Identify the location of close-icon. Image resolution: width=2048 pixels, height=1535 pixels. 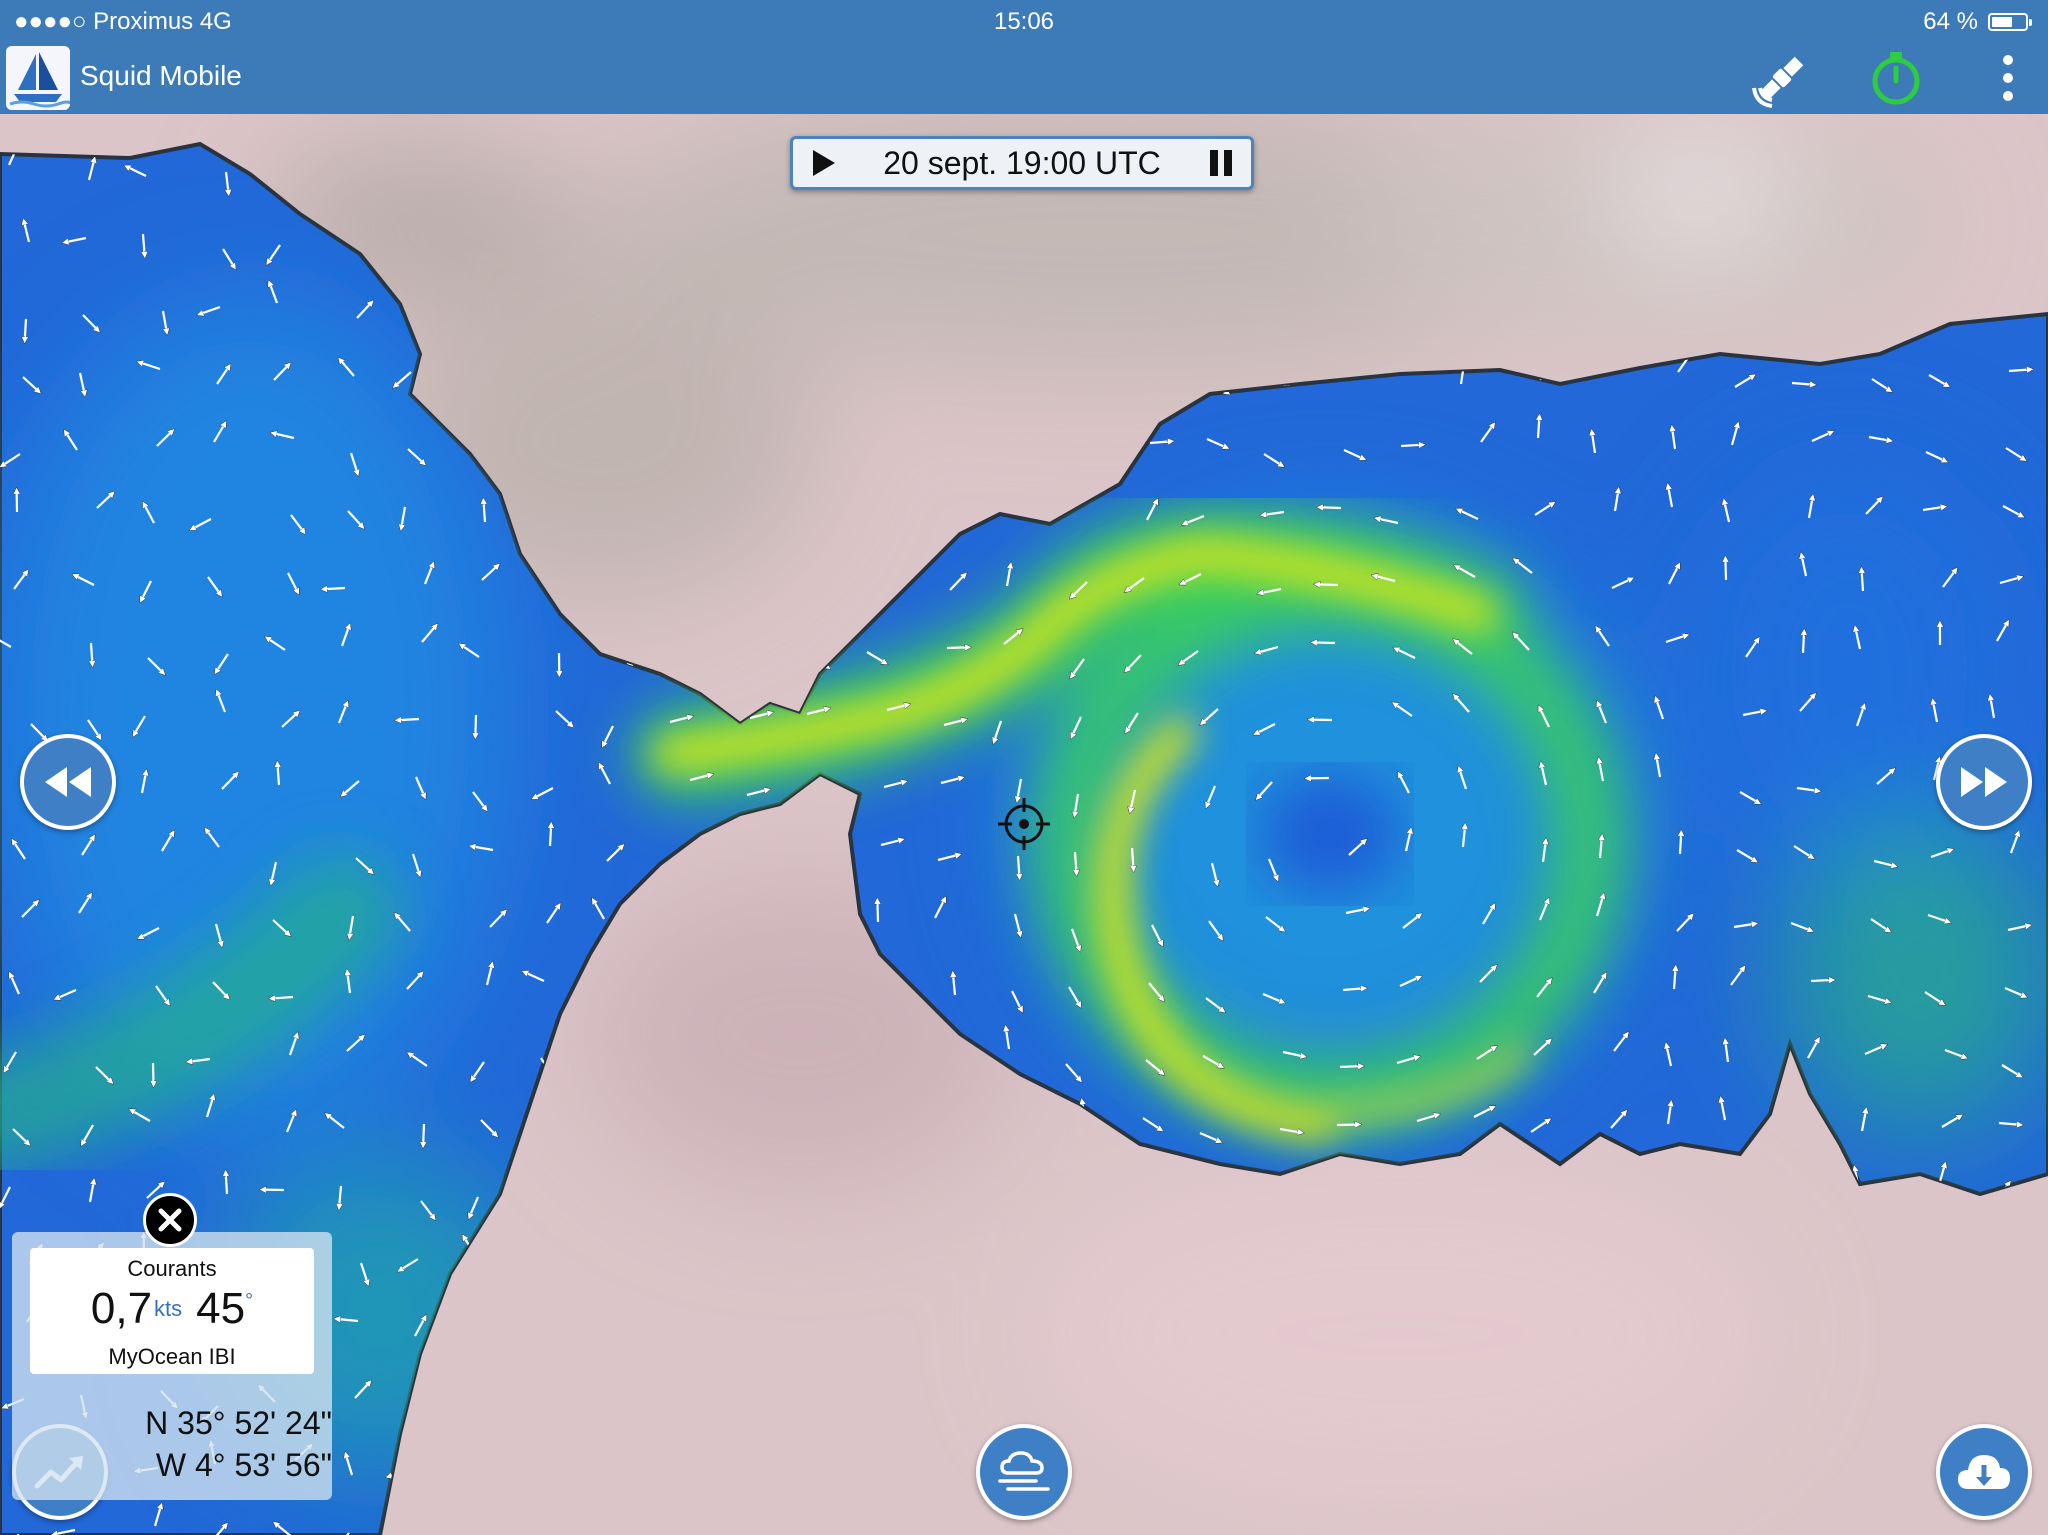
(170, 1220).